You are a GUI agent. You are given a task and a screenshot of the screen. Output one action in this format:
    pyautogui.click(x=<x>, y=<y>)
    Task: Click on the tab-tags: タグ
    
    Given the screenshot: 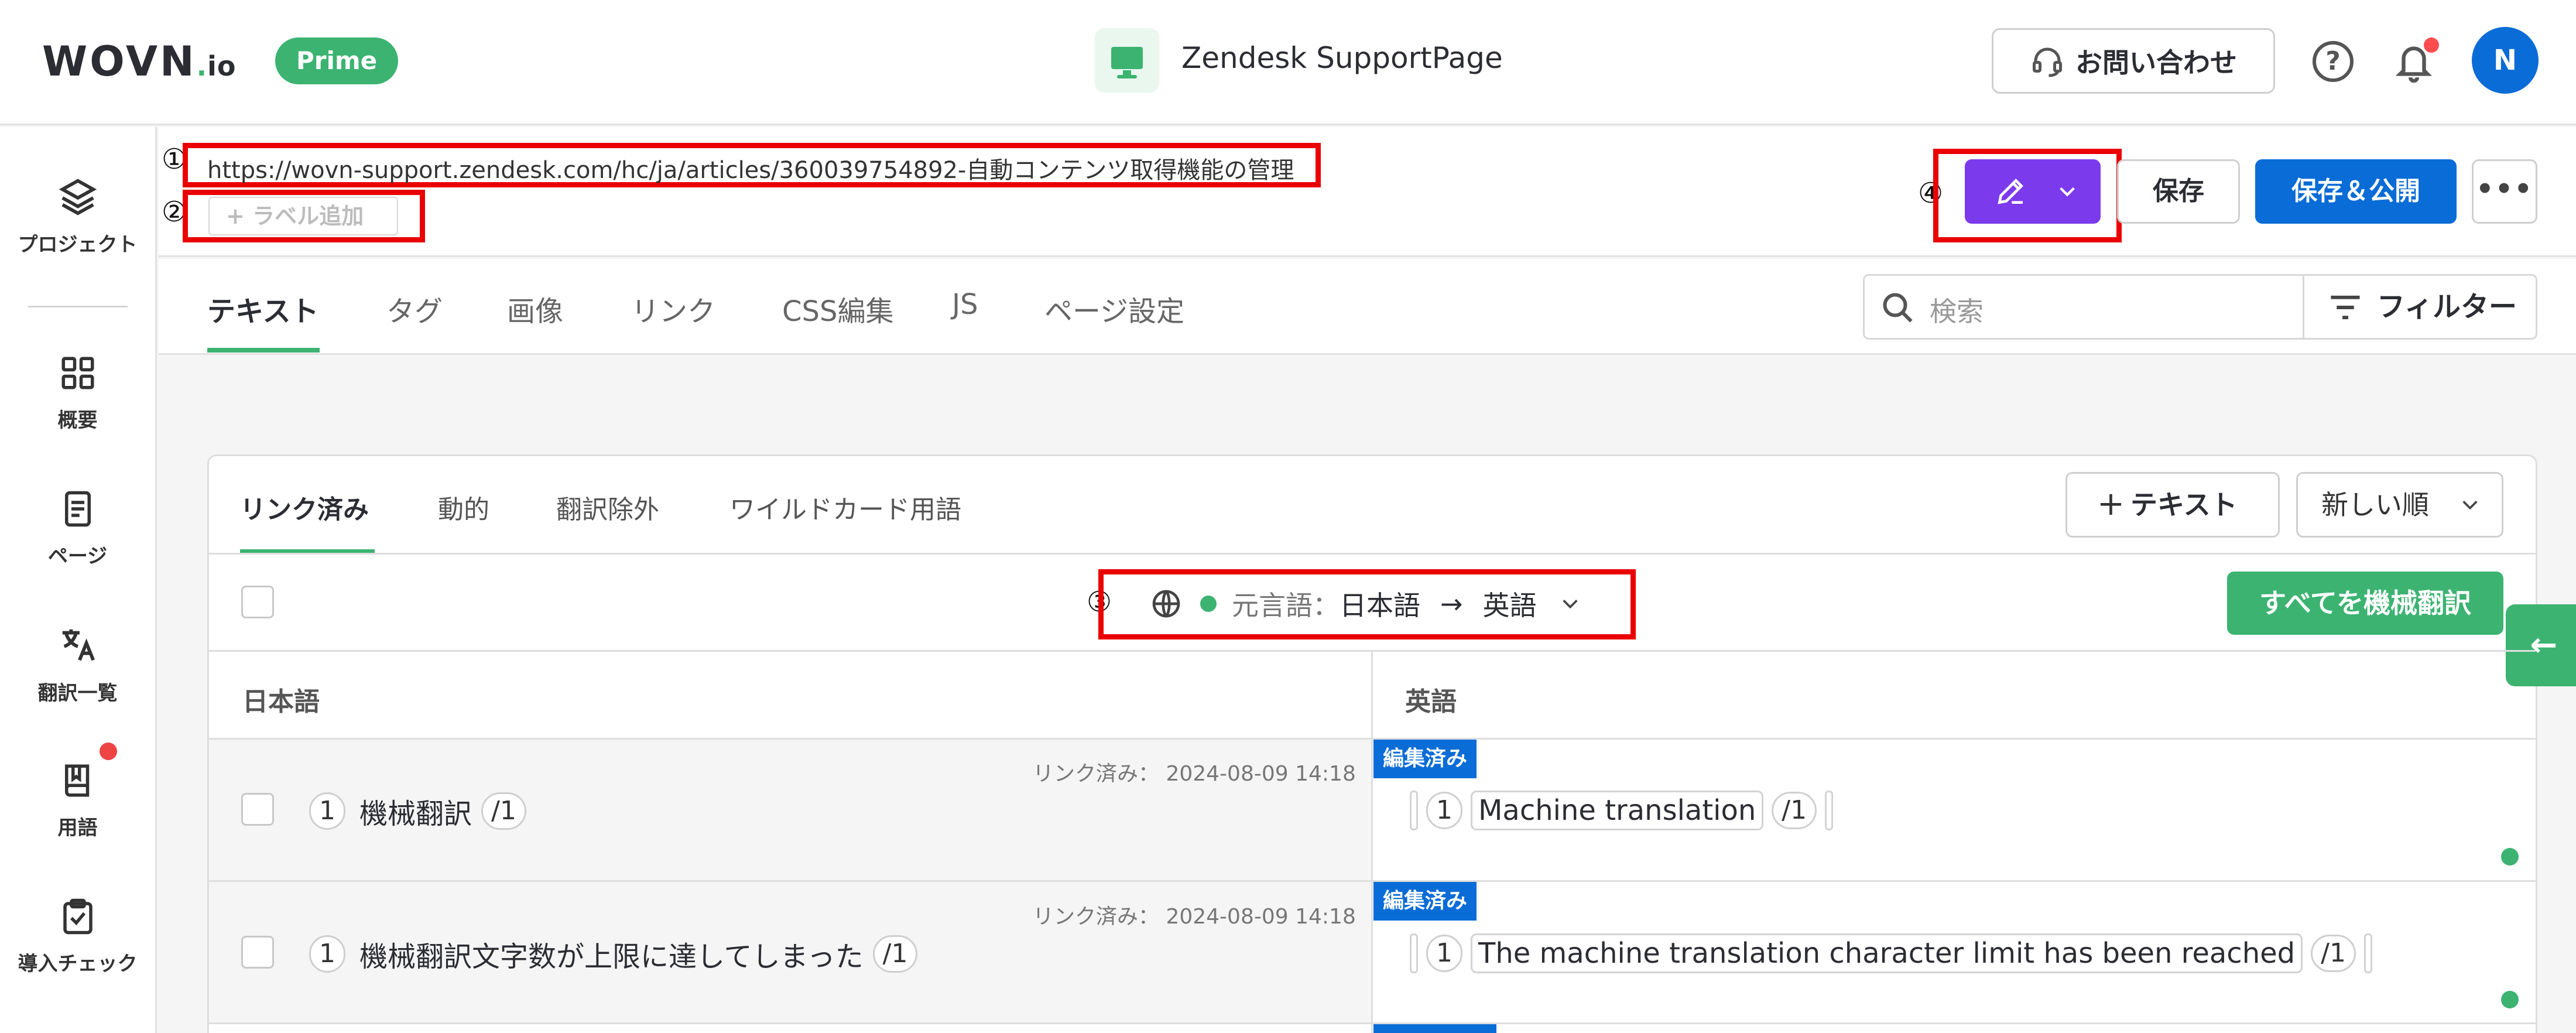 What is the action you would take?
    pyautogui.click(x=414, y=308)
    